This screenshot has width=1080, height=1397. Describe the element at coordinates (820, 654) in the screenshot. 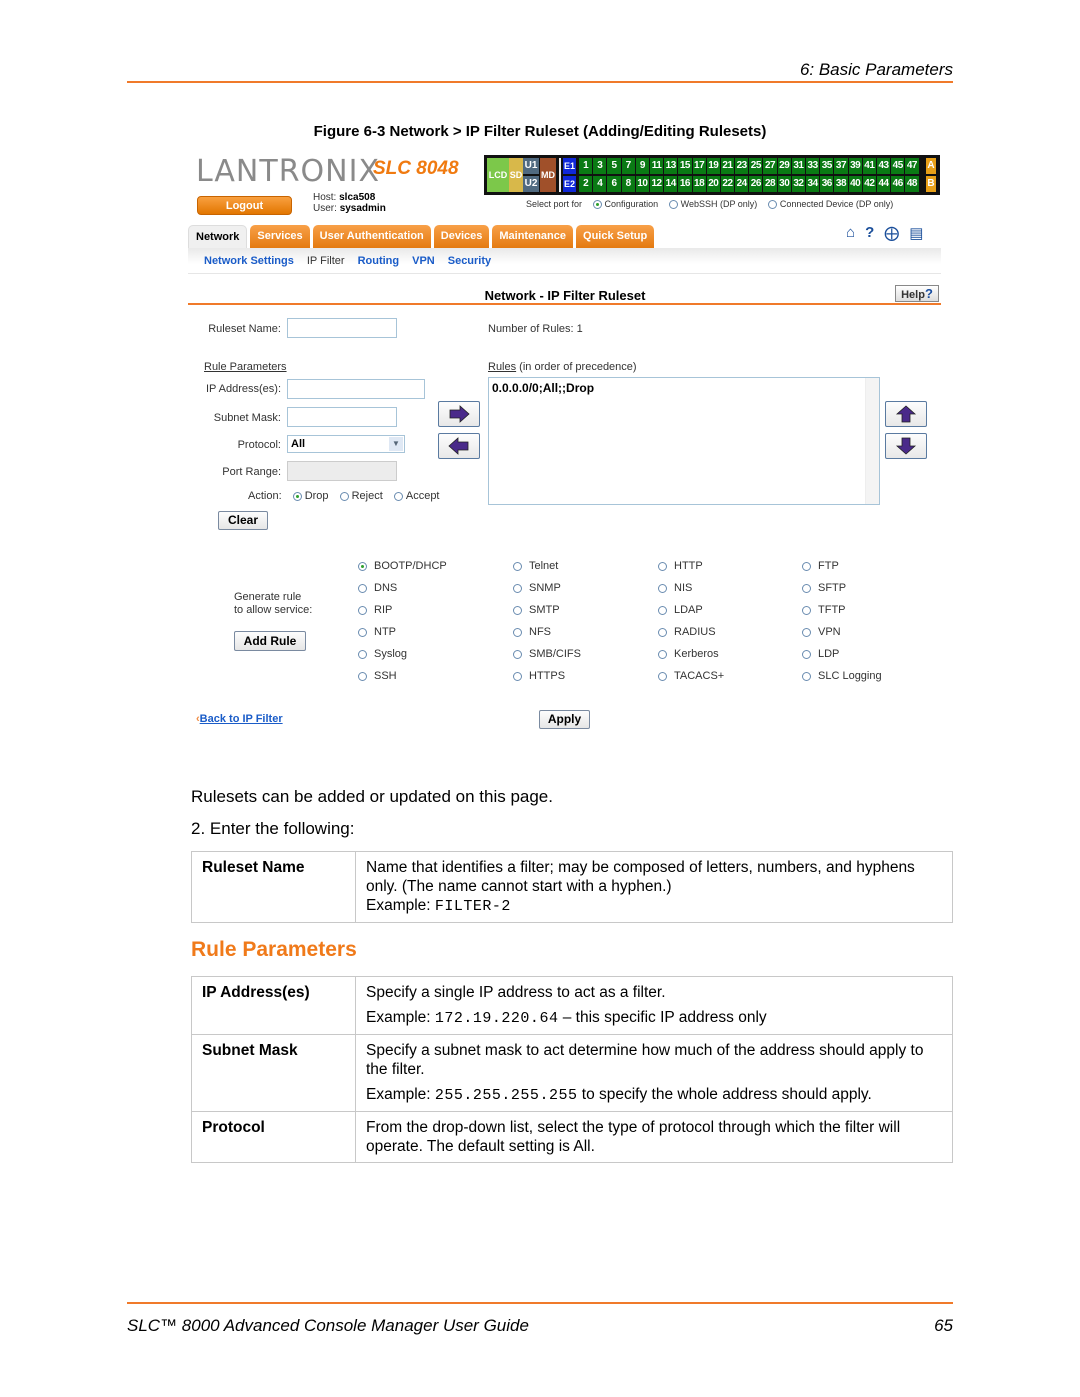

I see `service-option: LDP` at that location.